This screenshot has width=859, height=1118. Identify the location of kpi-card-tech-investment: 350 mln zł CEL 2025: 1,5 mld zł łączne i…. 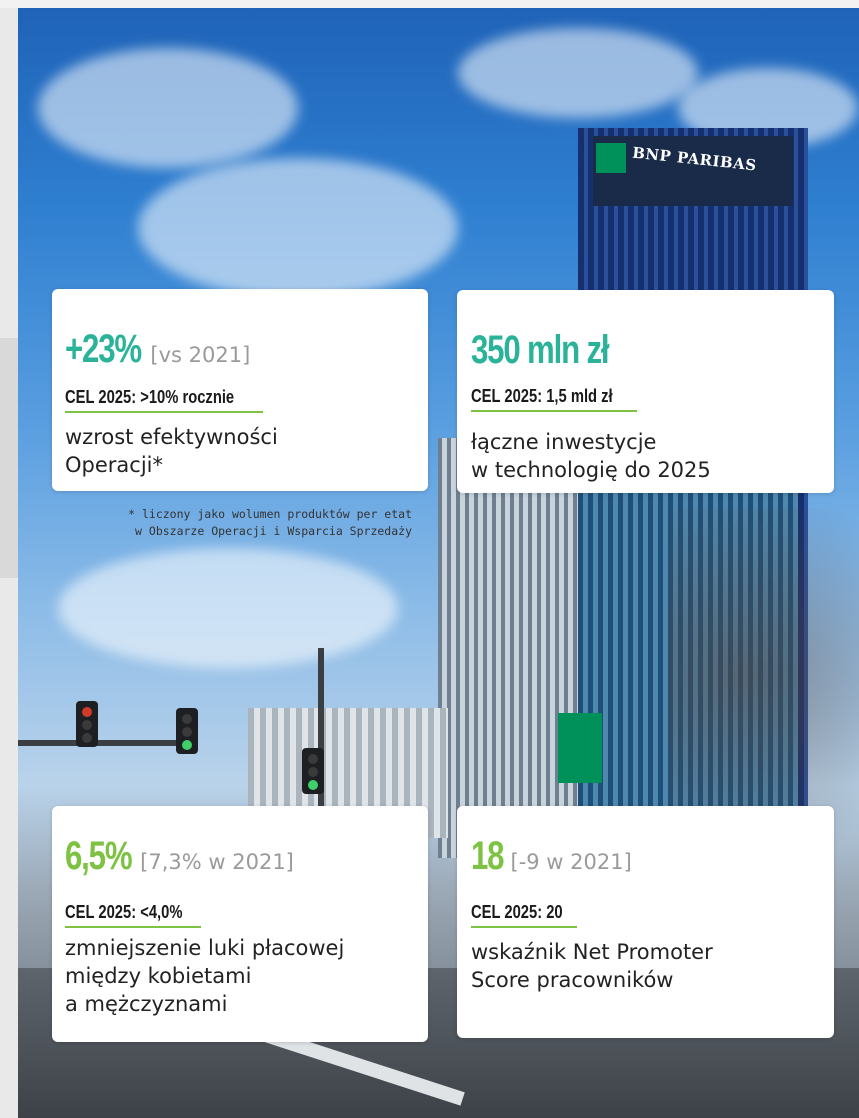
(645, 391).